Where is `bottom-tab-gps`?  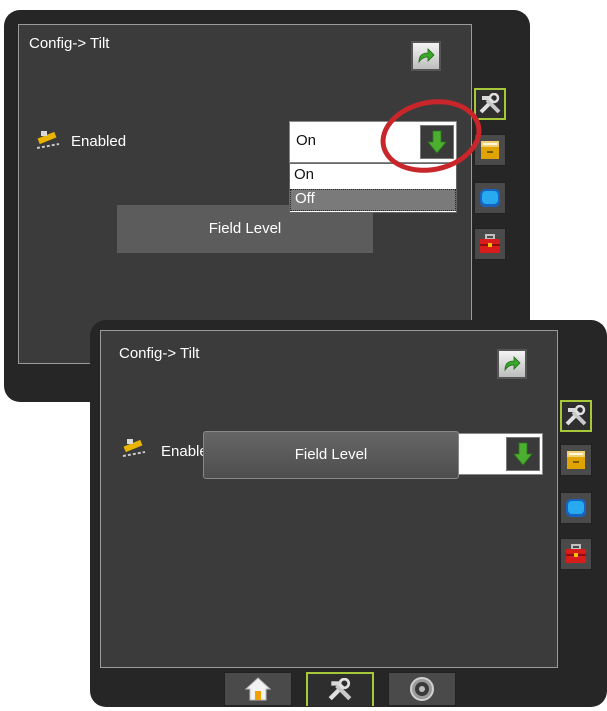 bottom-tab-gps is located at coordinates (422, 689).